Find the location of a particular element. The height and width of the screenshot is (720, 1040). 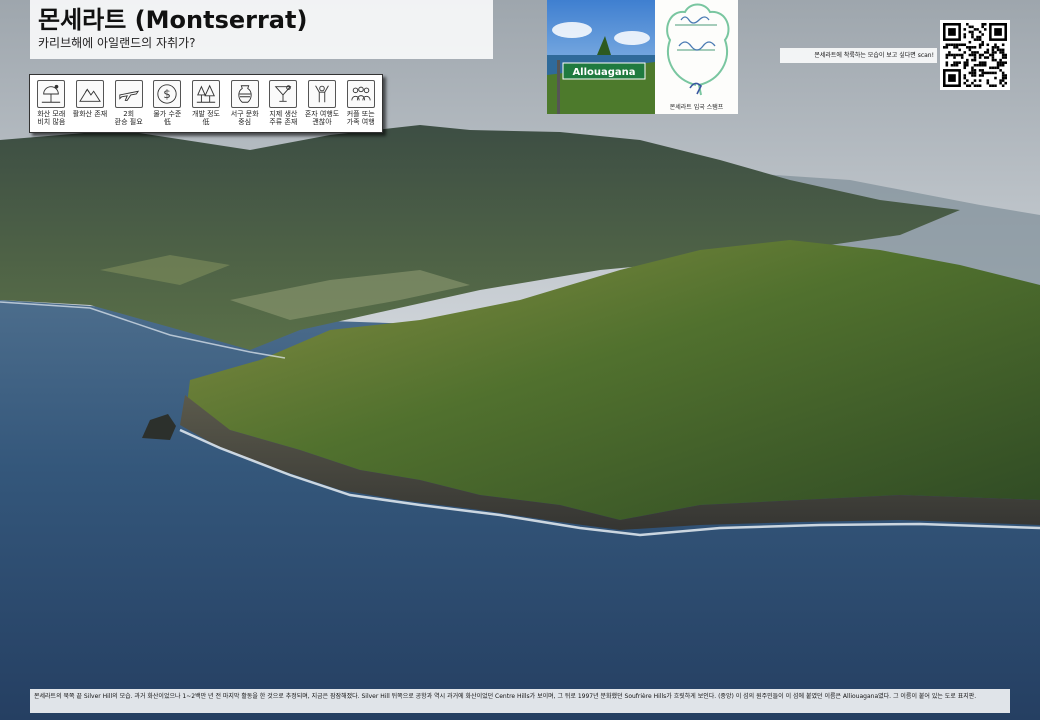

airplane-icon is located at coordinates (128, 94).